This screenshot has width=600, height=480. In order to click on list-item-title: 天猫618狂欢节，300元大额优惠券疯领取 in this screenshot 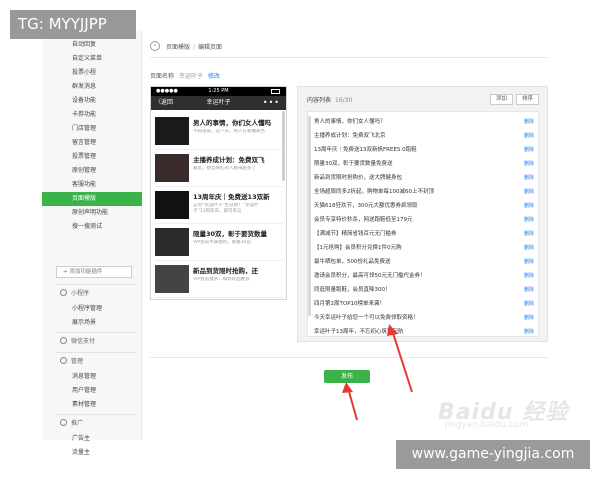, I will do `click(366, 206)`.